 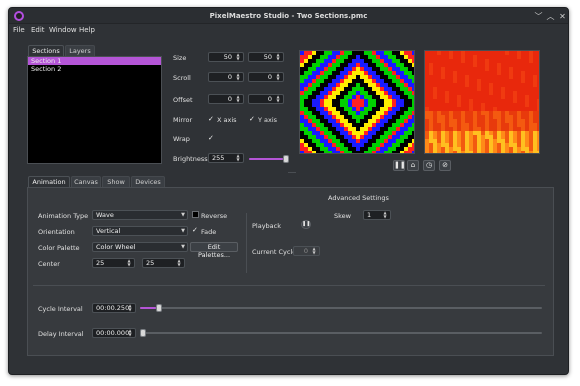 What do you see at coordinates (377, 215) in the screenshot?
I see `skew-input: 1 ▲ ▼` at bounding box center [377, 215].